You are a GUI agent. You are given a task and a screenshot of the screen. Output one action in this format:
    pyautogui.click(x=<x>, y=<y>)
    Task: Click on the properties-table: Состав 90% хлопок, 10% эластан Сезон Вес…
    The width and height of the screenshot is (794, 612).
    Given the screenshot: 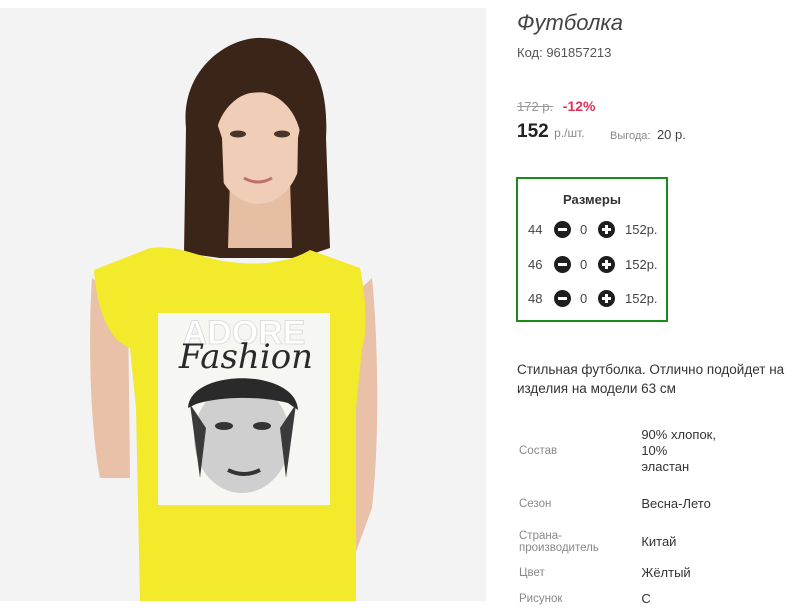 What is the action you would take?
    pyautogui.click(x=617, y=515)
    